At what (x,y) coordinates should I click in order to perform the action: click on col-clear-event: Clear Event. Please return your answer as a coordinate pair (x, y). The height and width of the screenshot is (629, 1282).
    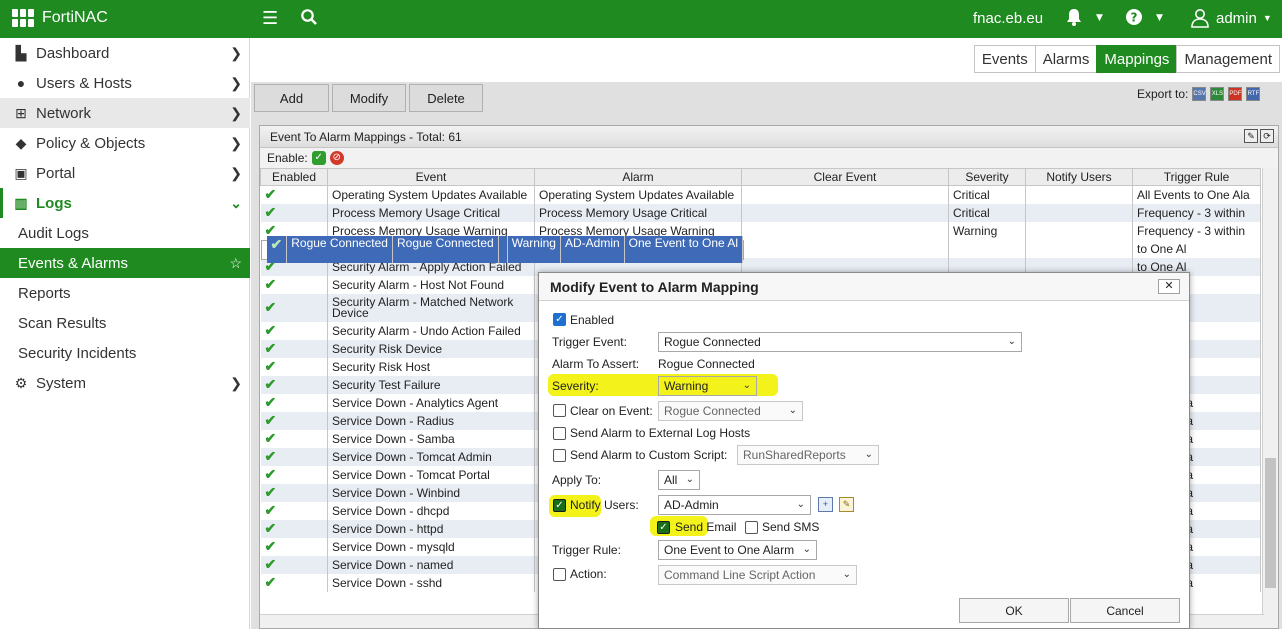
    Looking at the image, I should click on (845, 177).